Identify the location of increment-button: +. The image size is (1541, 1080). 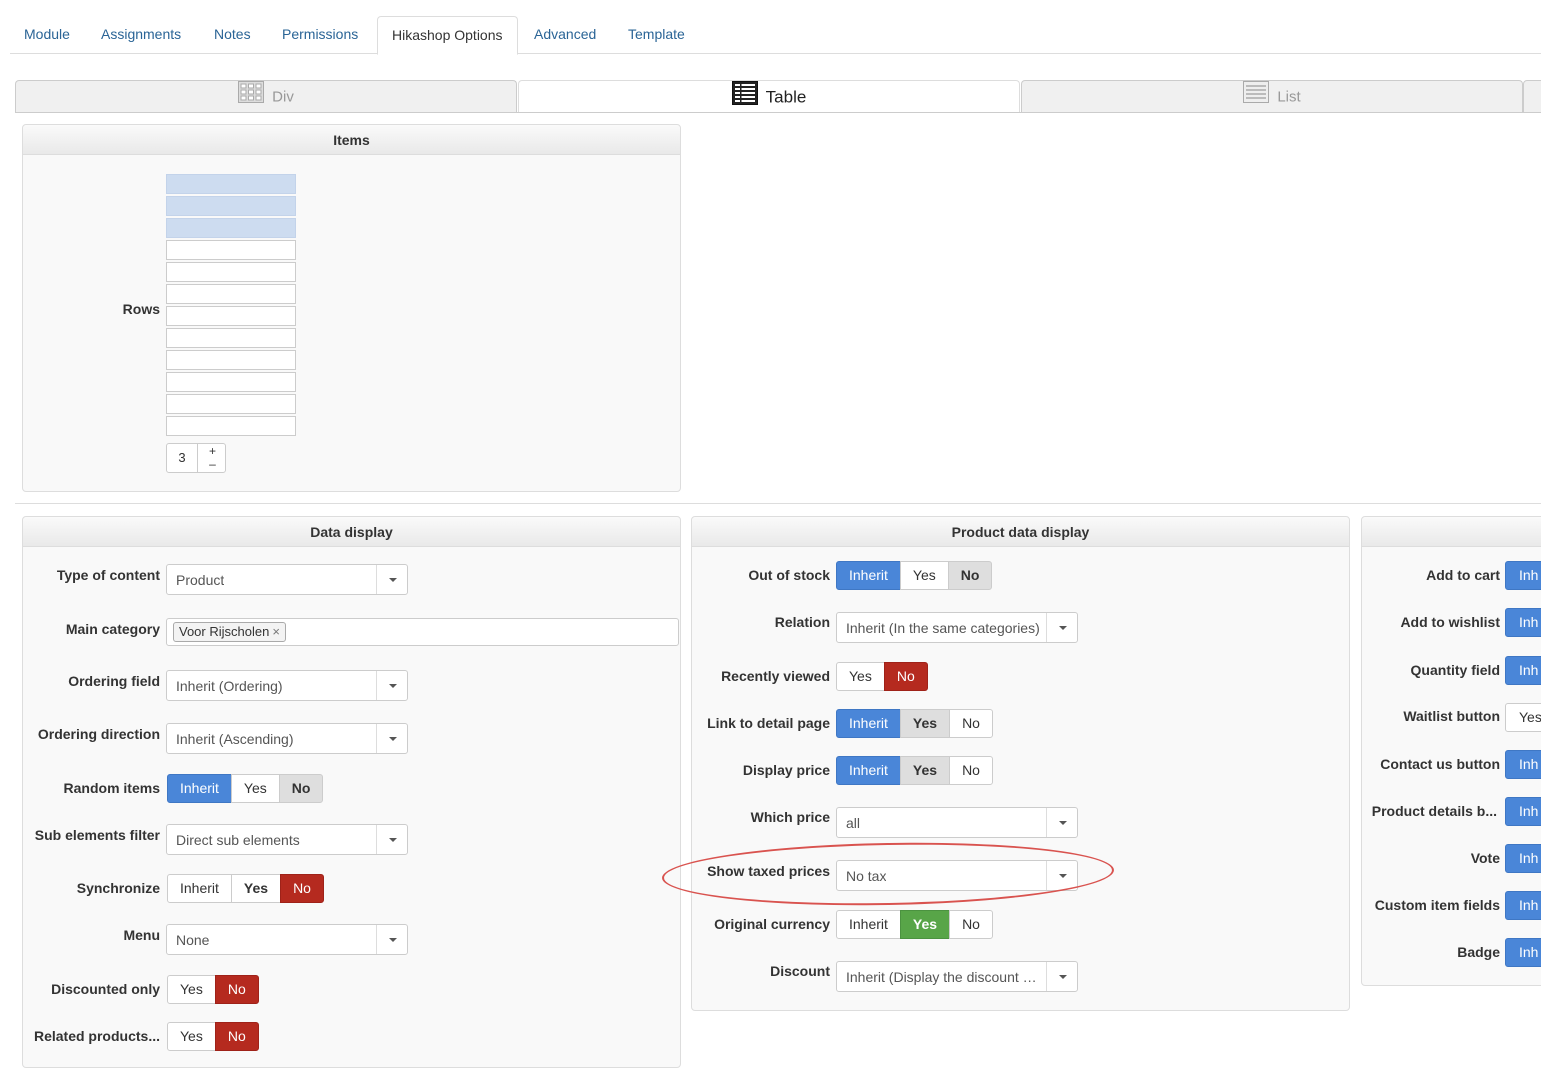
(212, 451).